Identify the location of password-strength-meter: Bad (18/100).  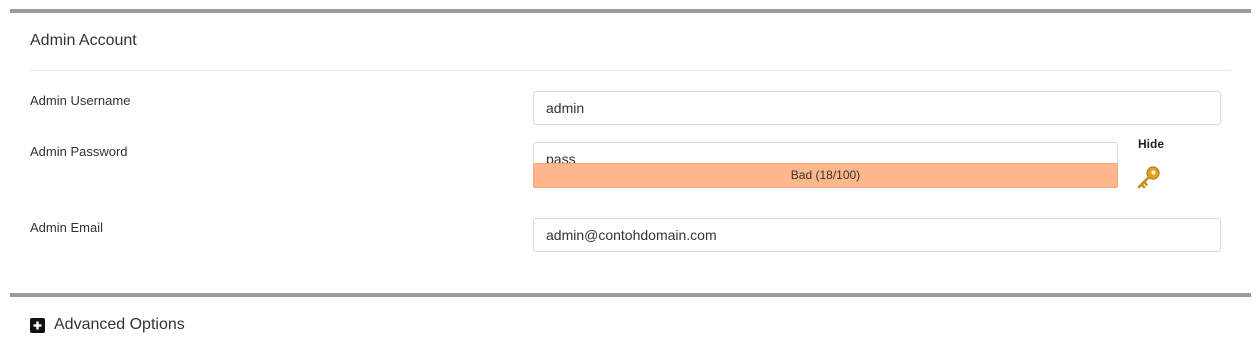
(825, 175).